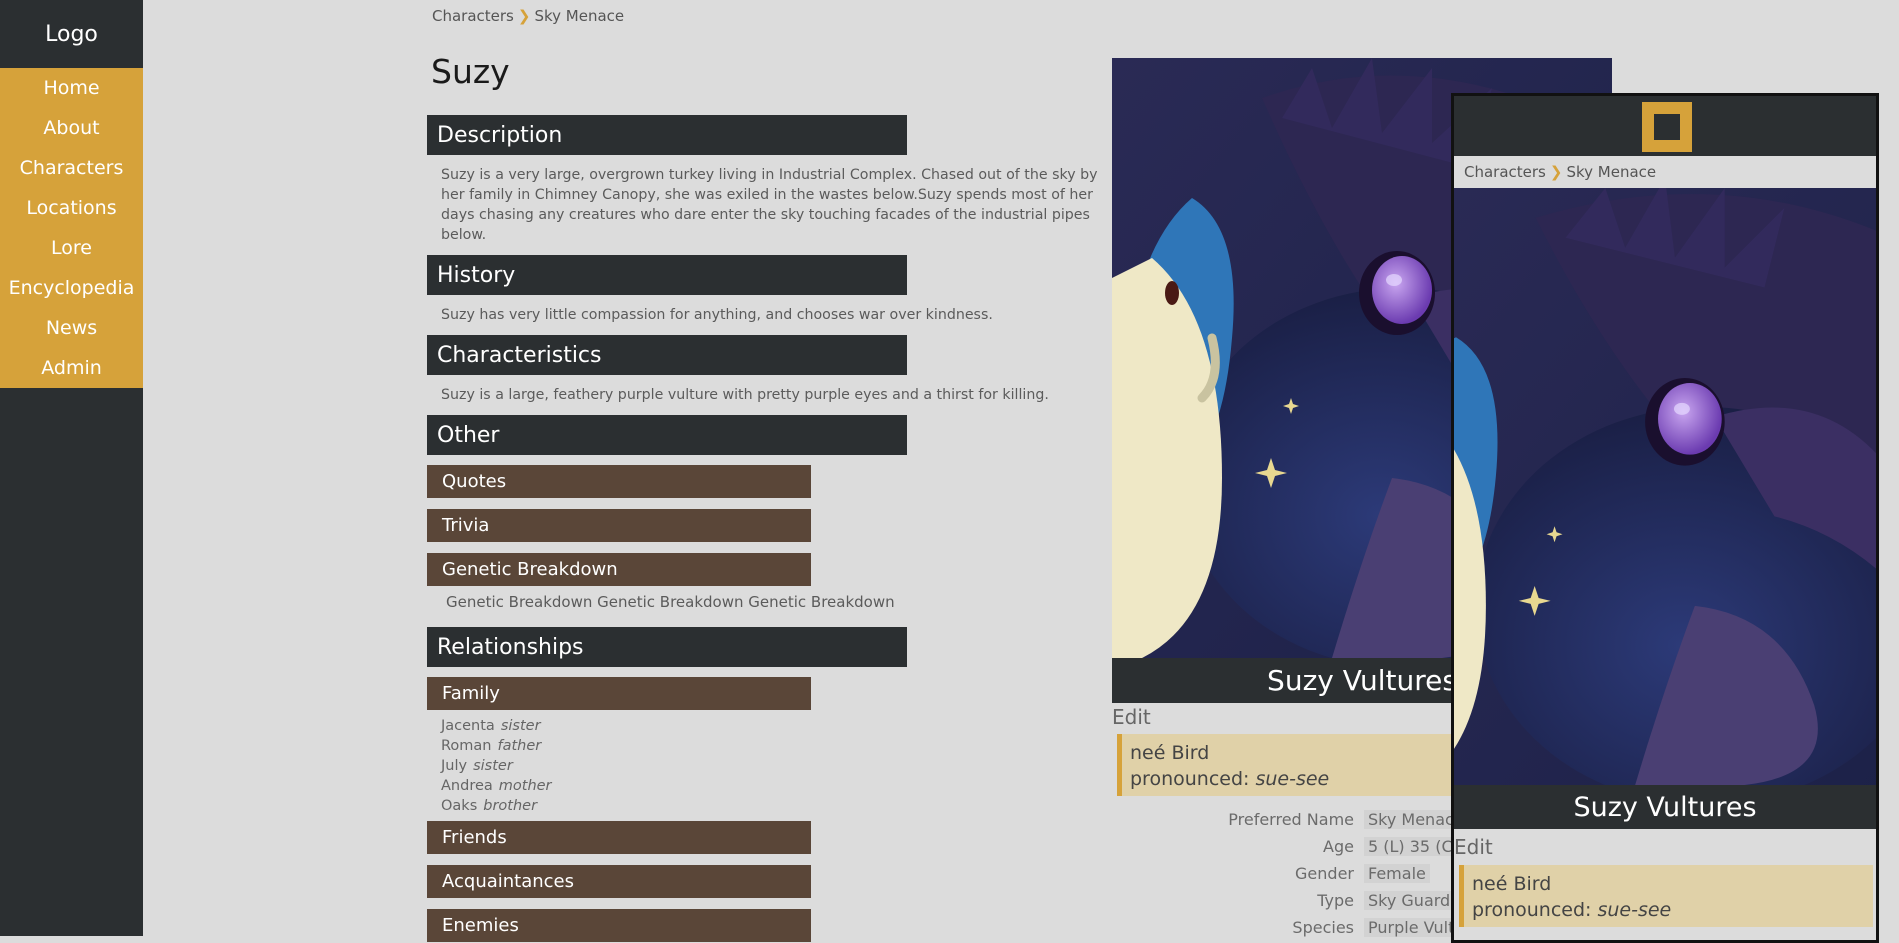  I want to click on info-label: Type, so click(1335, 900).